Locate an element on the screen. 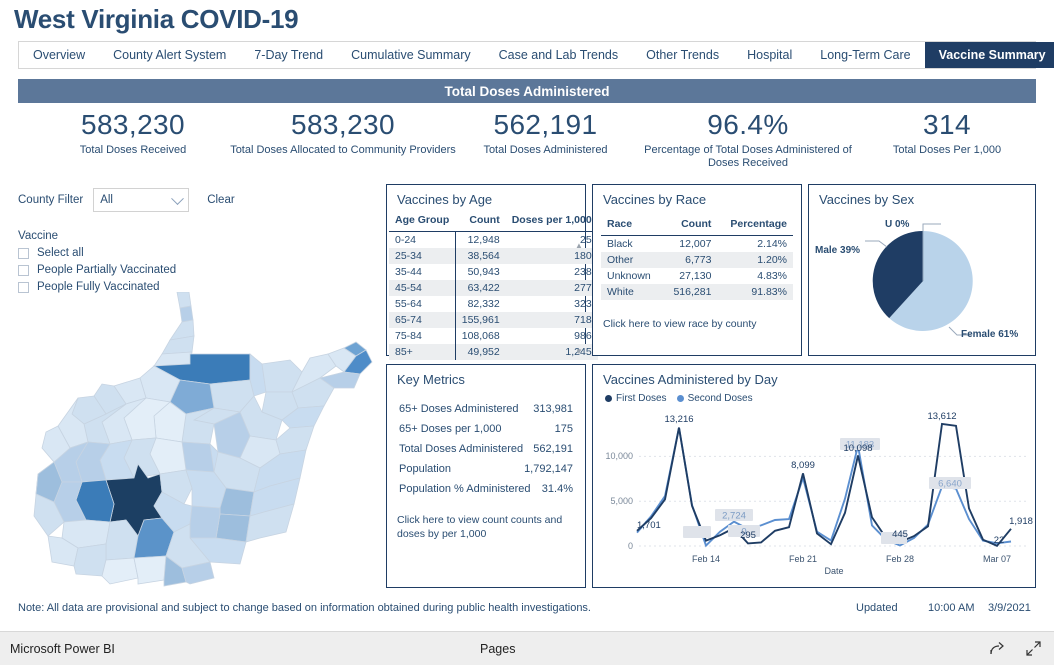 Image resolution: width=1054 pixels, height=665 pixels. leader-line-unknown is located at coordinates (931, 227).